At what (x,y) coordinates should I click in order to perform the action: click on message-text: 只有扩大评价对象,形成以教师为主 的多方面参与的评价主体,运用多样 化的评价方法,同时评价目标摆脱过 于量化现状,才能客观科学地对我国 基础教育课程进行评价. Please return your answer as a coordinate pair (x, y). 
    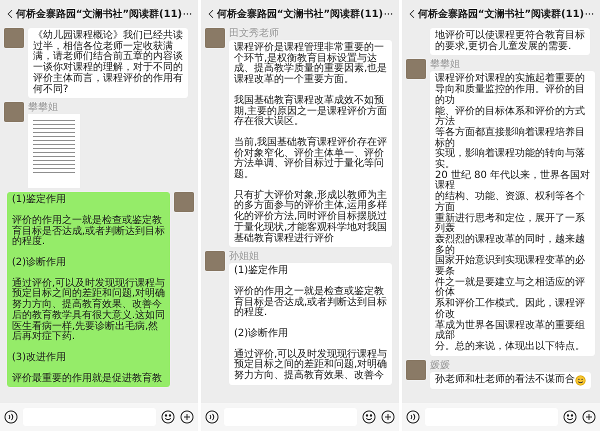
    Looking at the image, I should click on (311, 217).